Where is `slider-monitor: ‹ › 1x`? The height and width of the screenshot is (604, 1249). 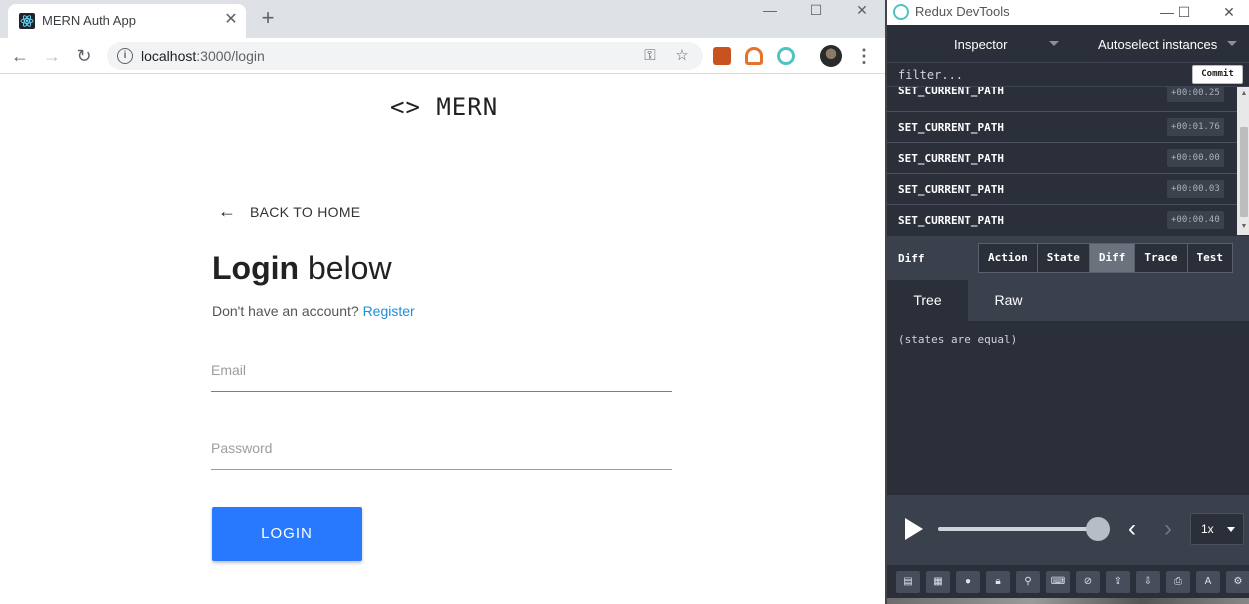 slider-monitor: ‹ › 1x is located at coordinates (1068, 530).